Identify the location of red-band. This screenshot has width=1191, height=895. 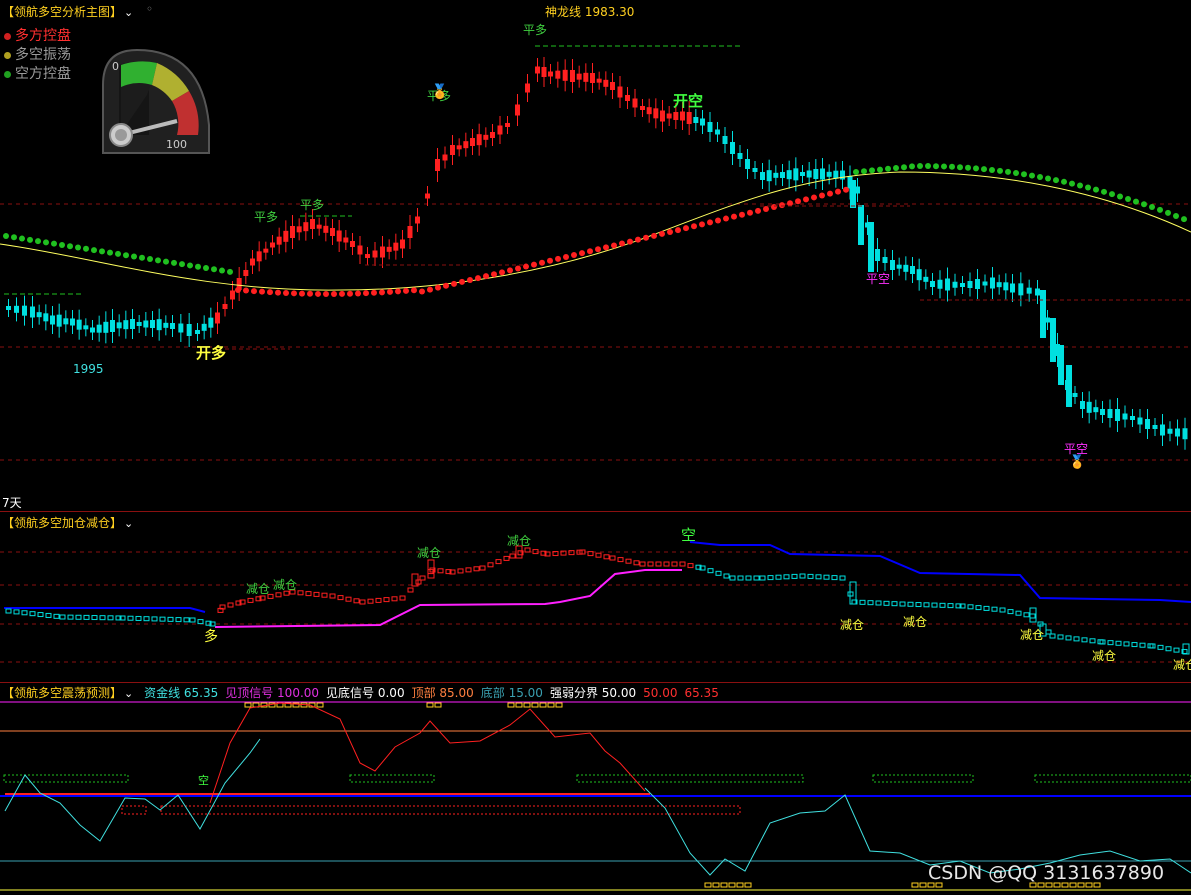
(134, 810).